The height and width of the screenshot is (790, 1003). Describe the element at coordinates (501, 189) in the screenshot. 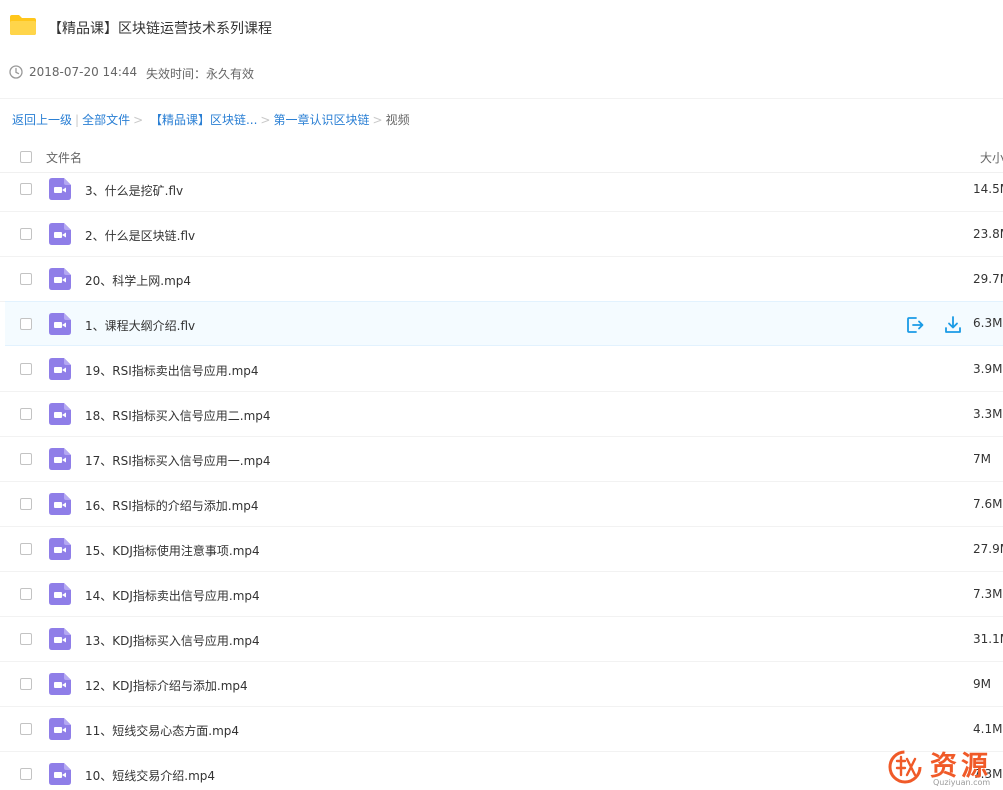

I see `file-row: 3、什么是挖矿.flv 14.5M` at that location.